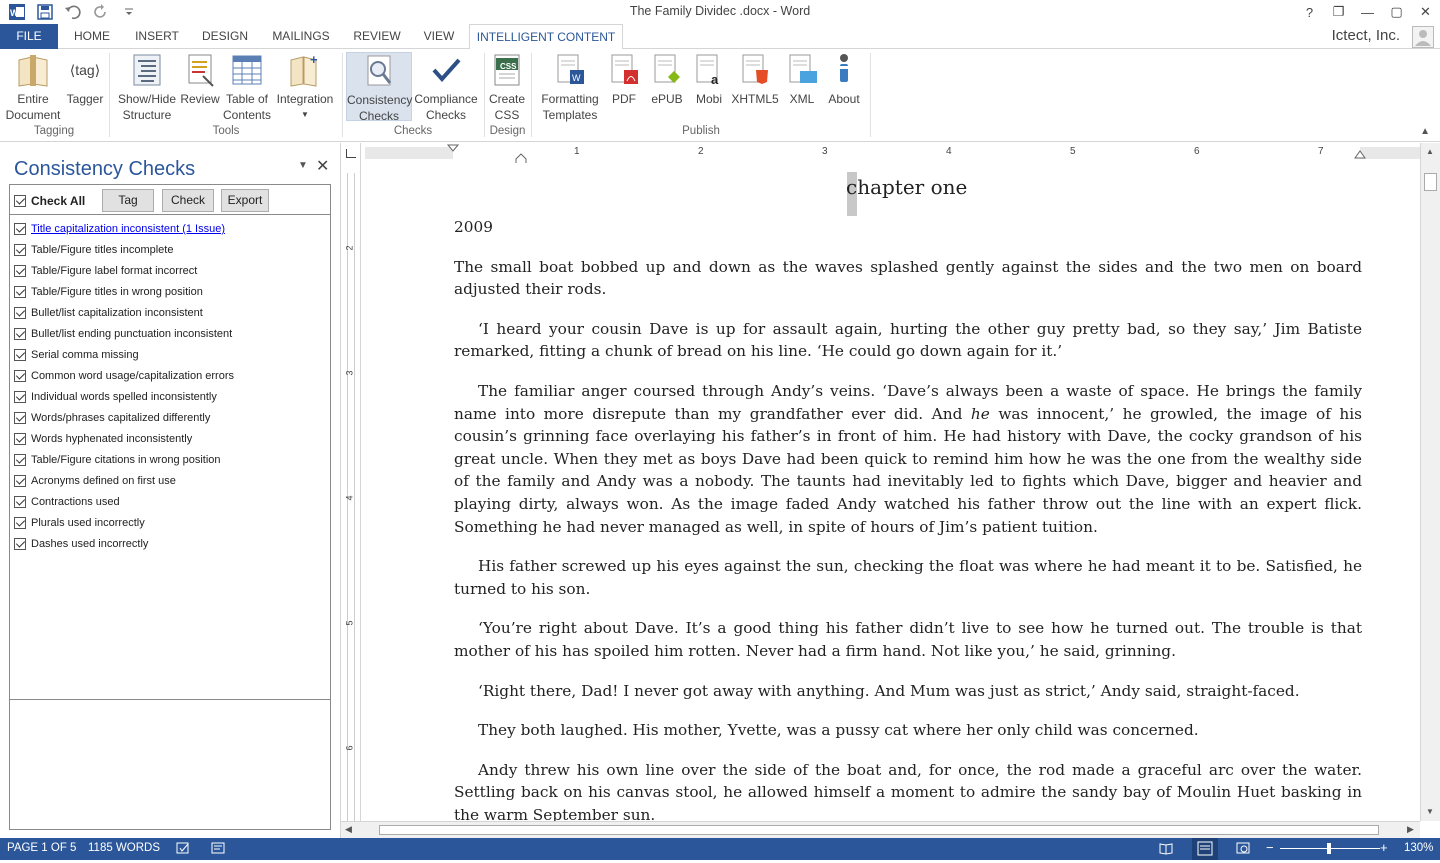 This screenshot has width=1440, height=863. Describe the element at coordinates (108, 292) in the screenshot. I see `list-item: Table/Figure titles in wrong position` at that location.